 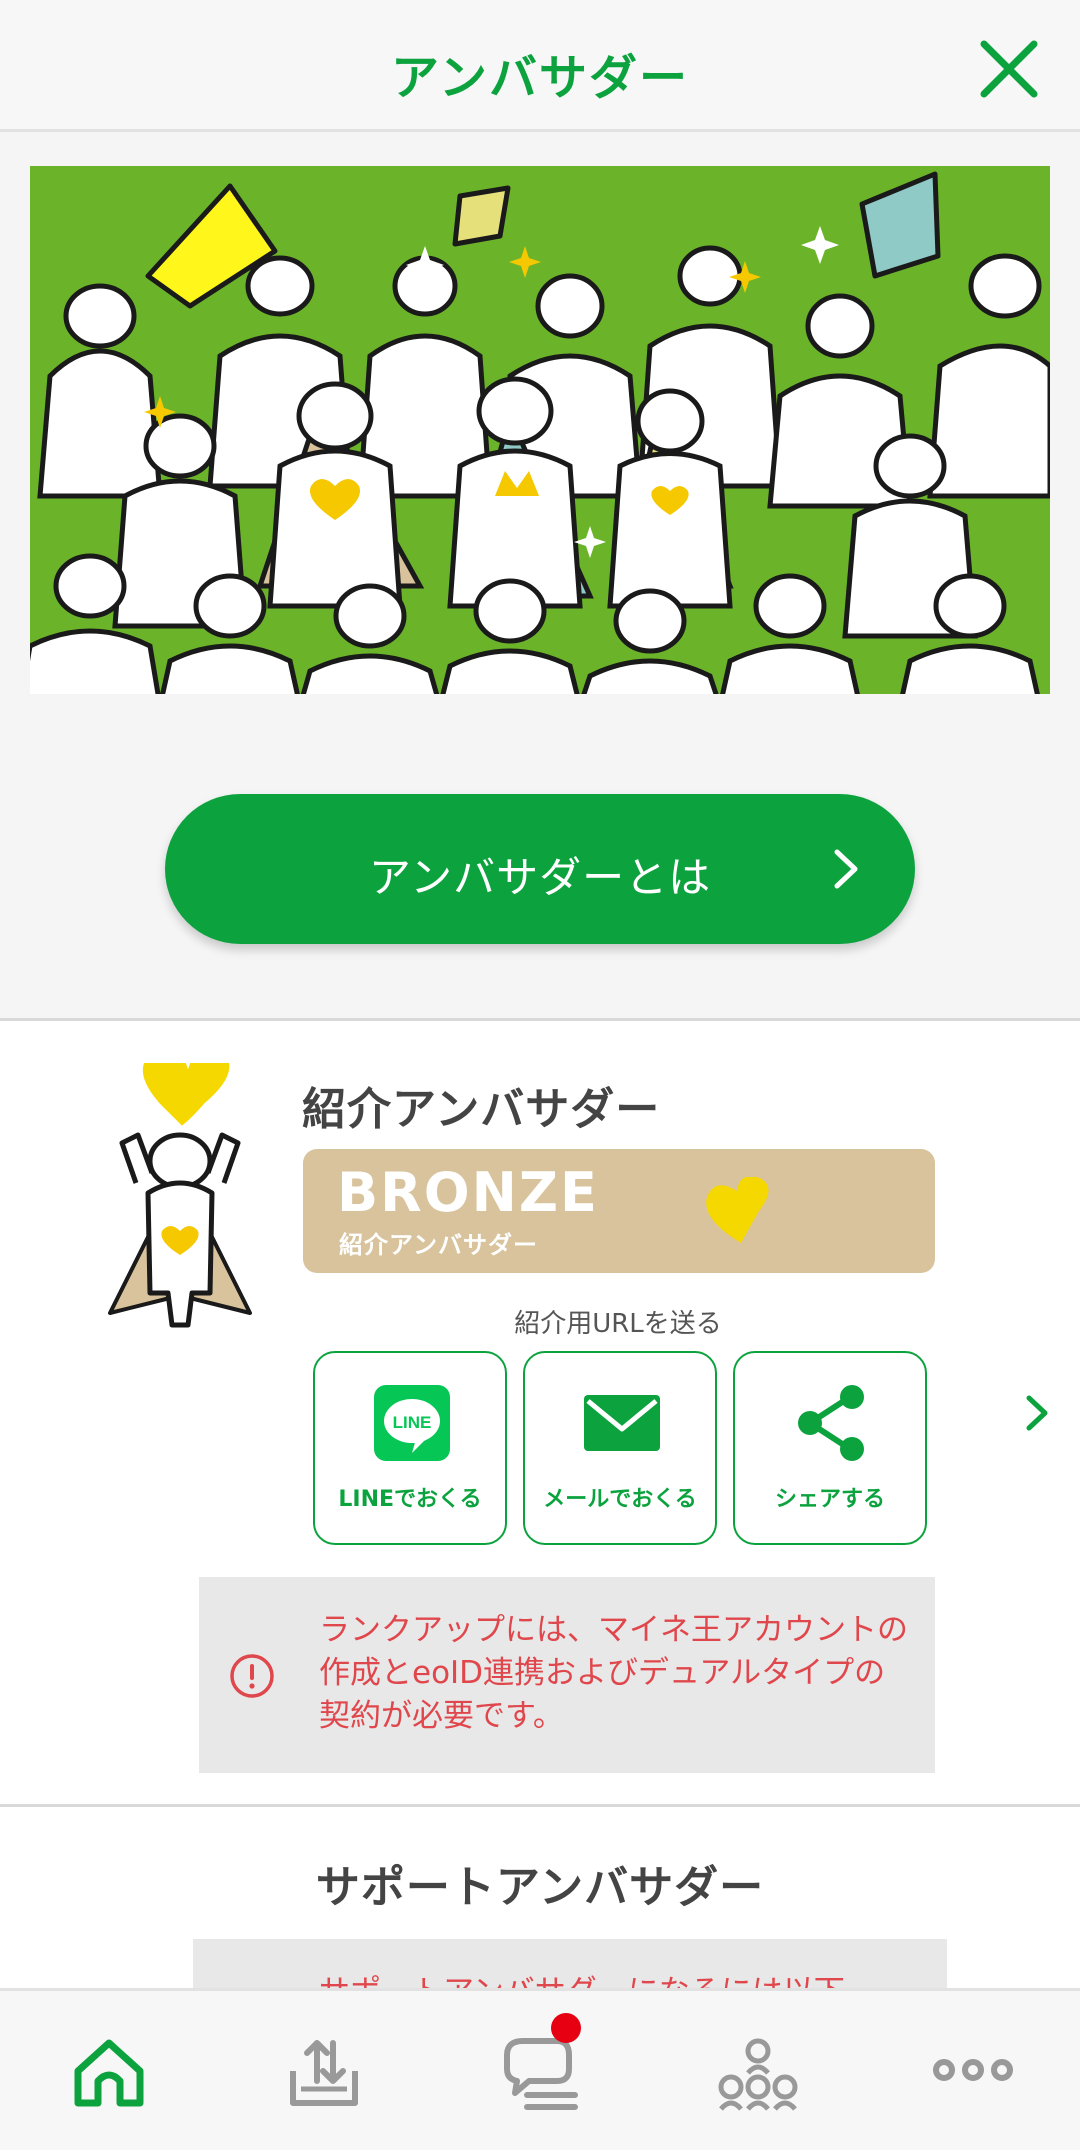 I want to click on line-icon: LINE, so click(x=412, y=1423).